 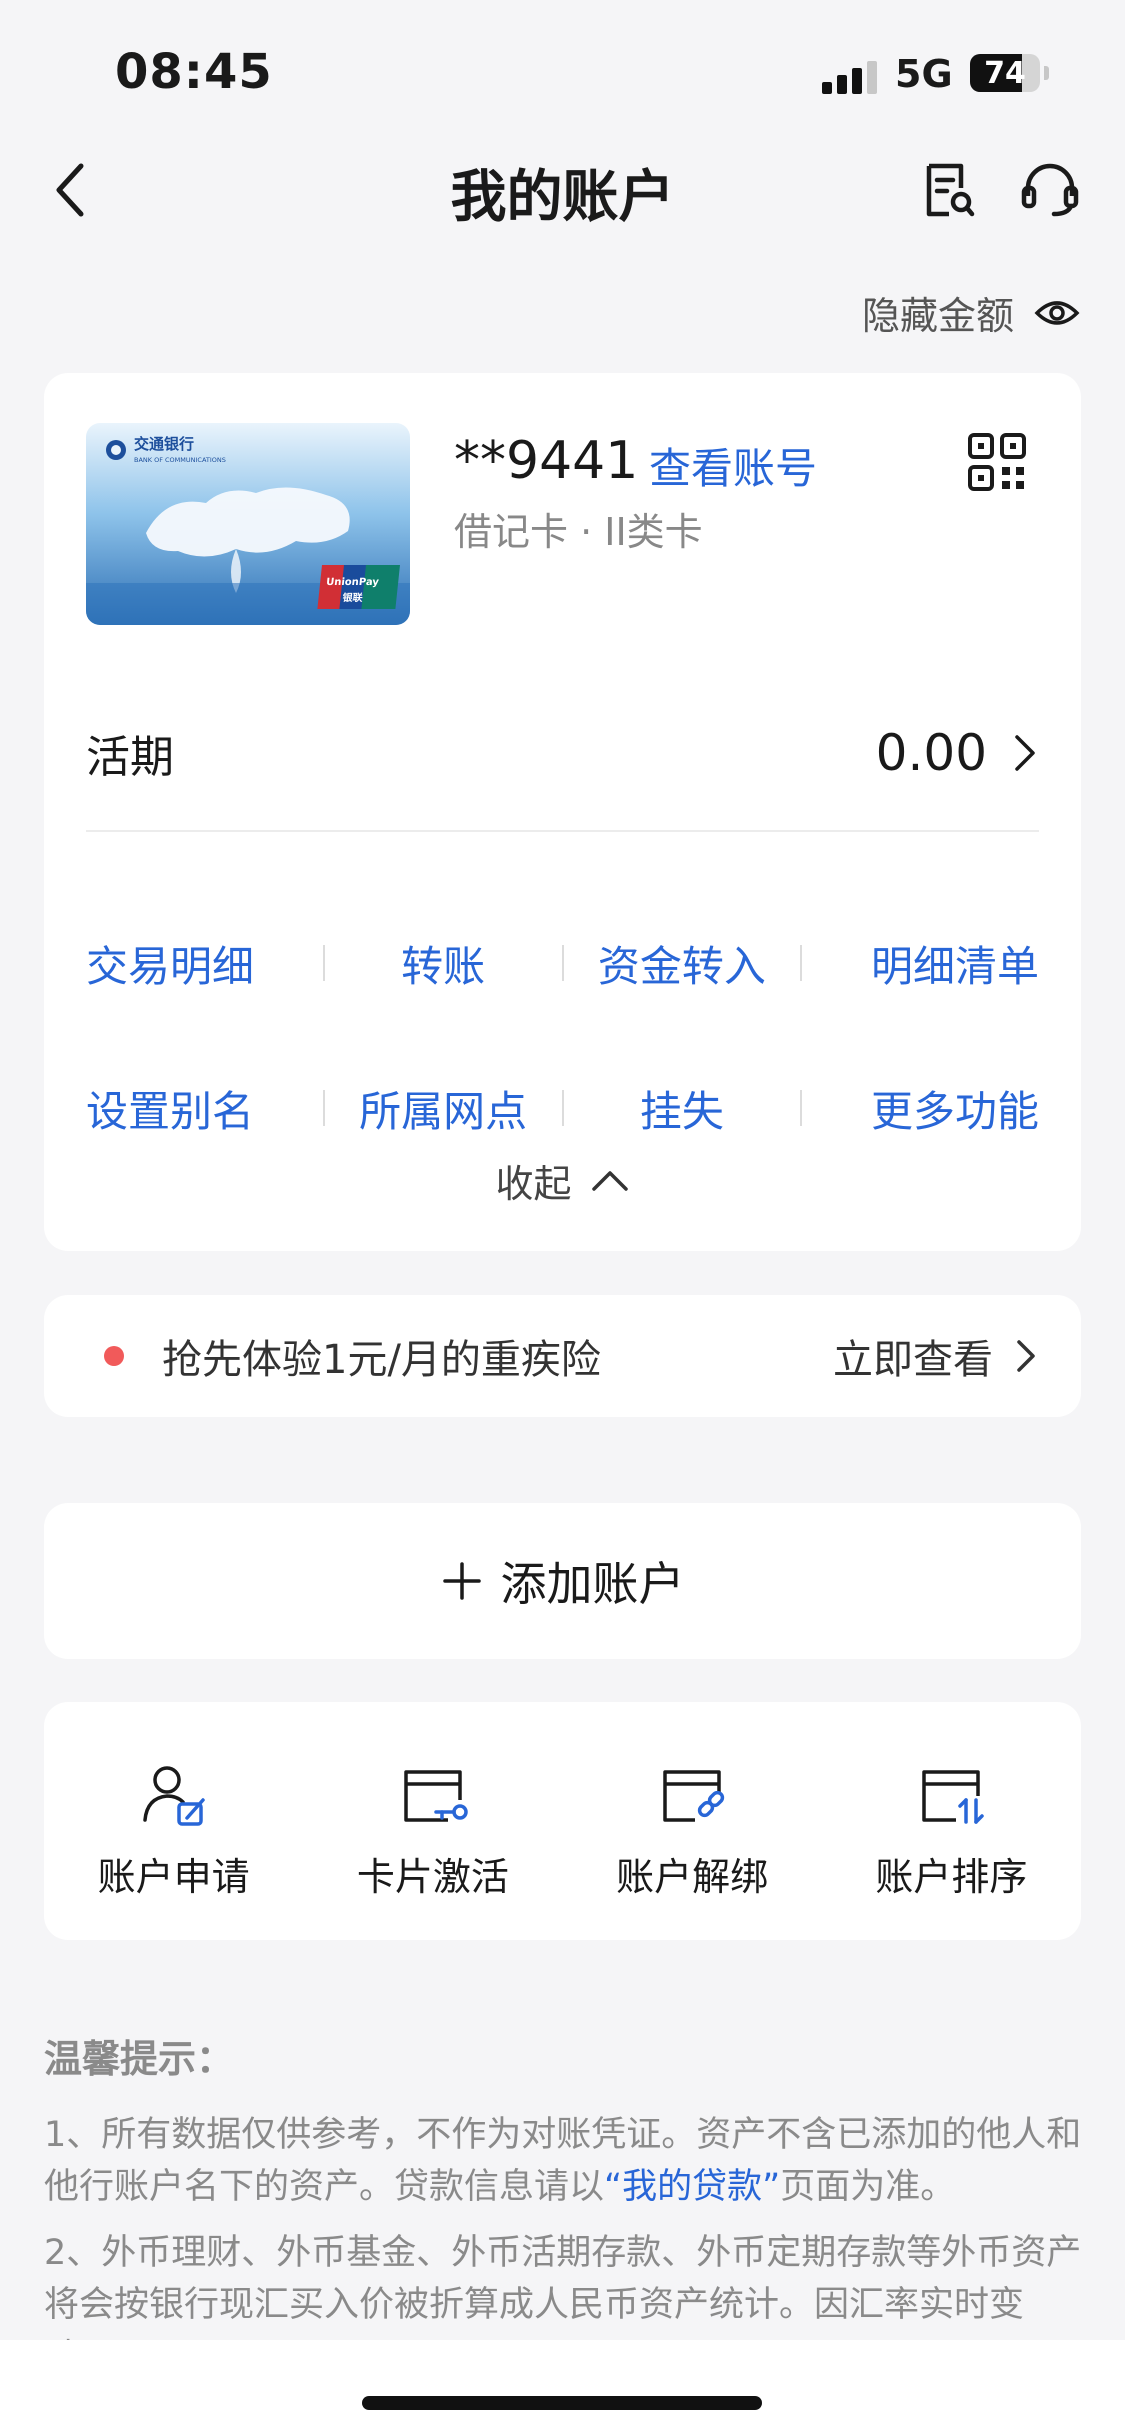 What do you see at coordinates (950, 190) in the screenshot?
I see `bill-search-icon` at bounding box center [950, 190].